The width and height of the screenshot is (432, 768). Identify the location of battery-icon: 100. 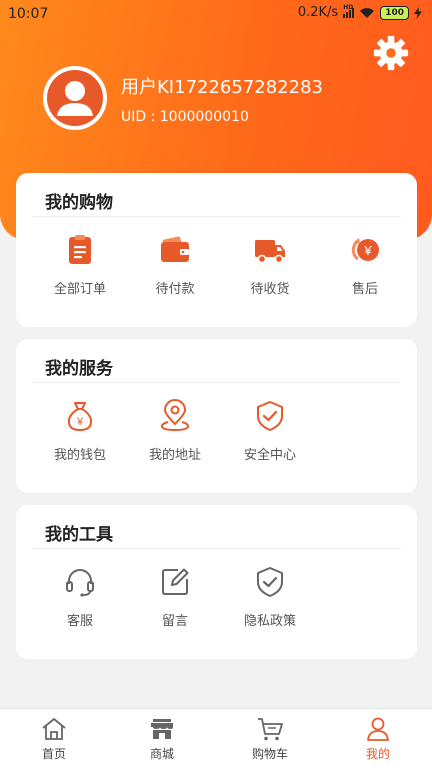
(394, 12).